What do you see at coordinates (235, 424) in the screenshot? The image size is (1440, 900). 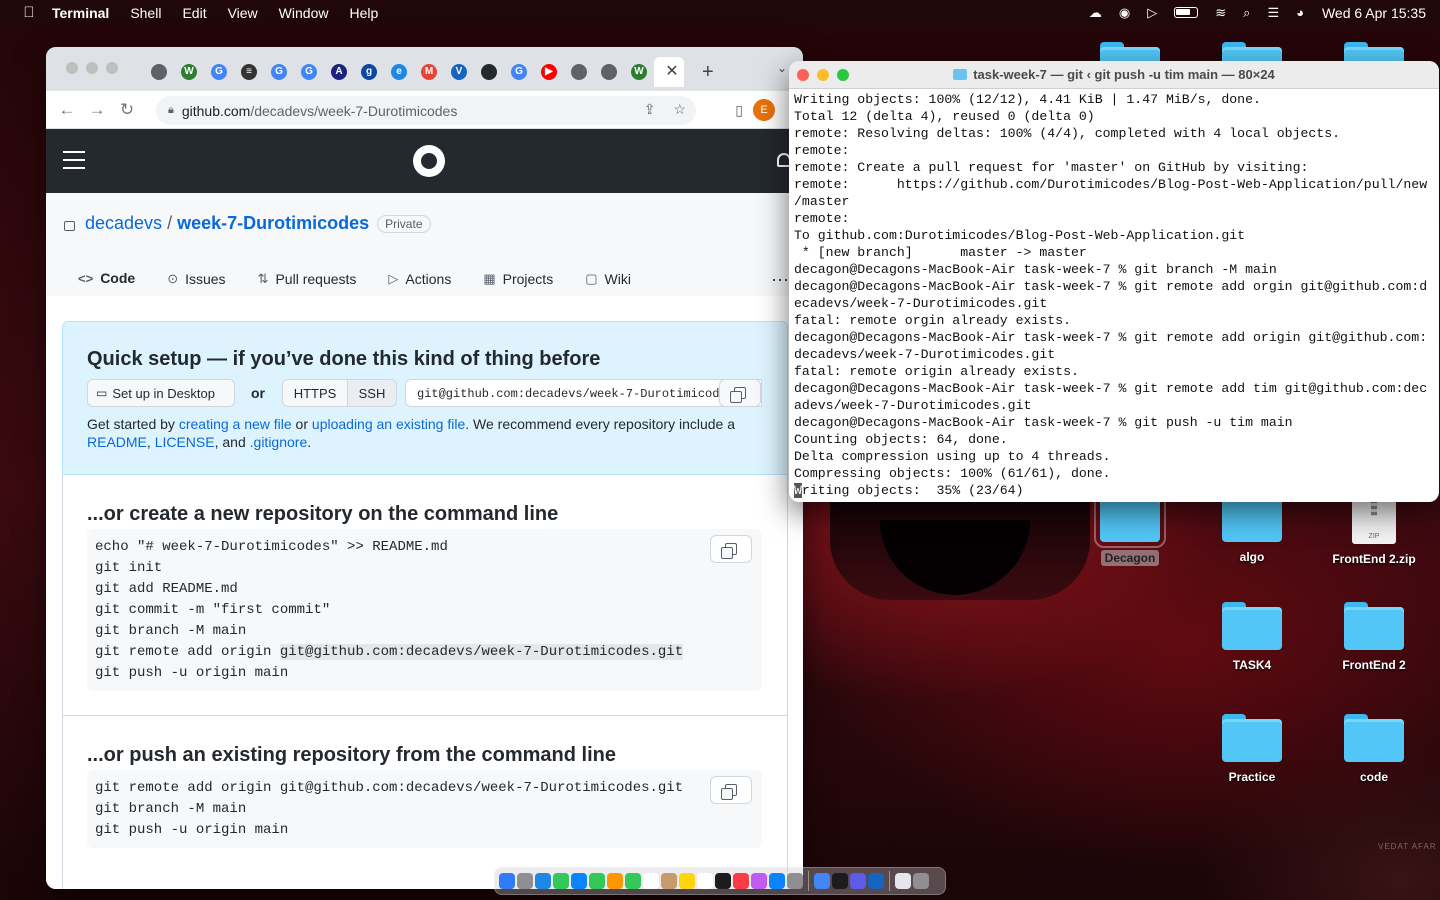 I see `create-new-file-link: creating a new file` at bounding box center [235, 424].